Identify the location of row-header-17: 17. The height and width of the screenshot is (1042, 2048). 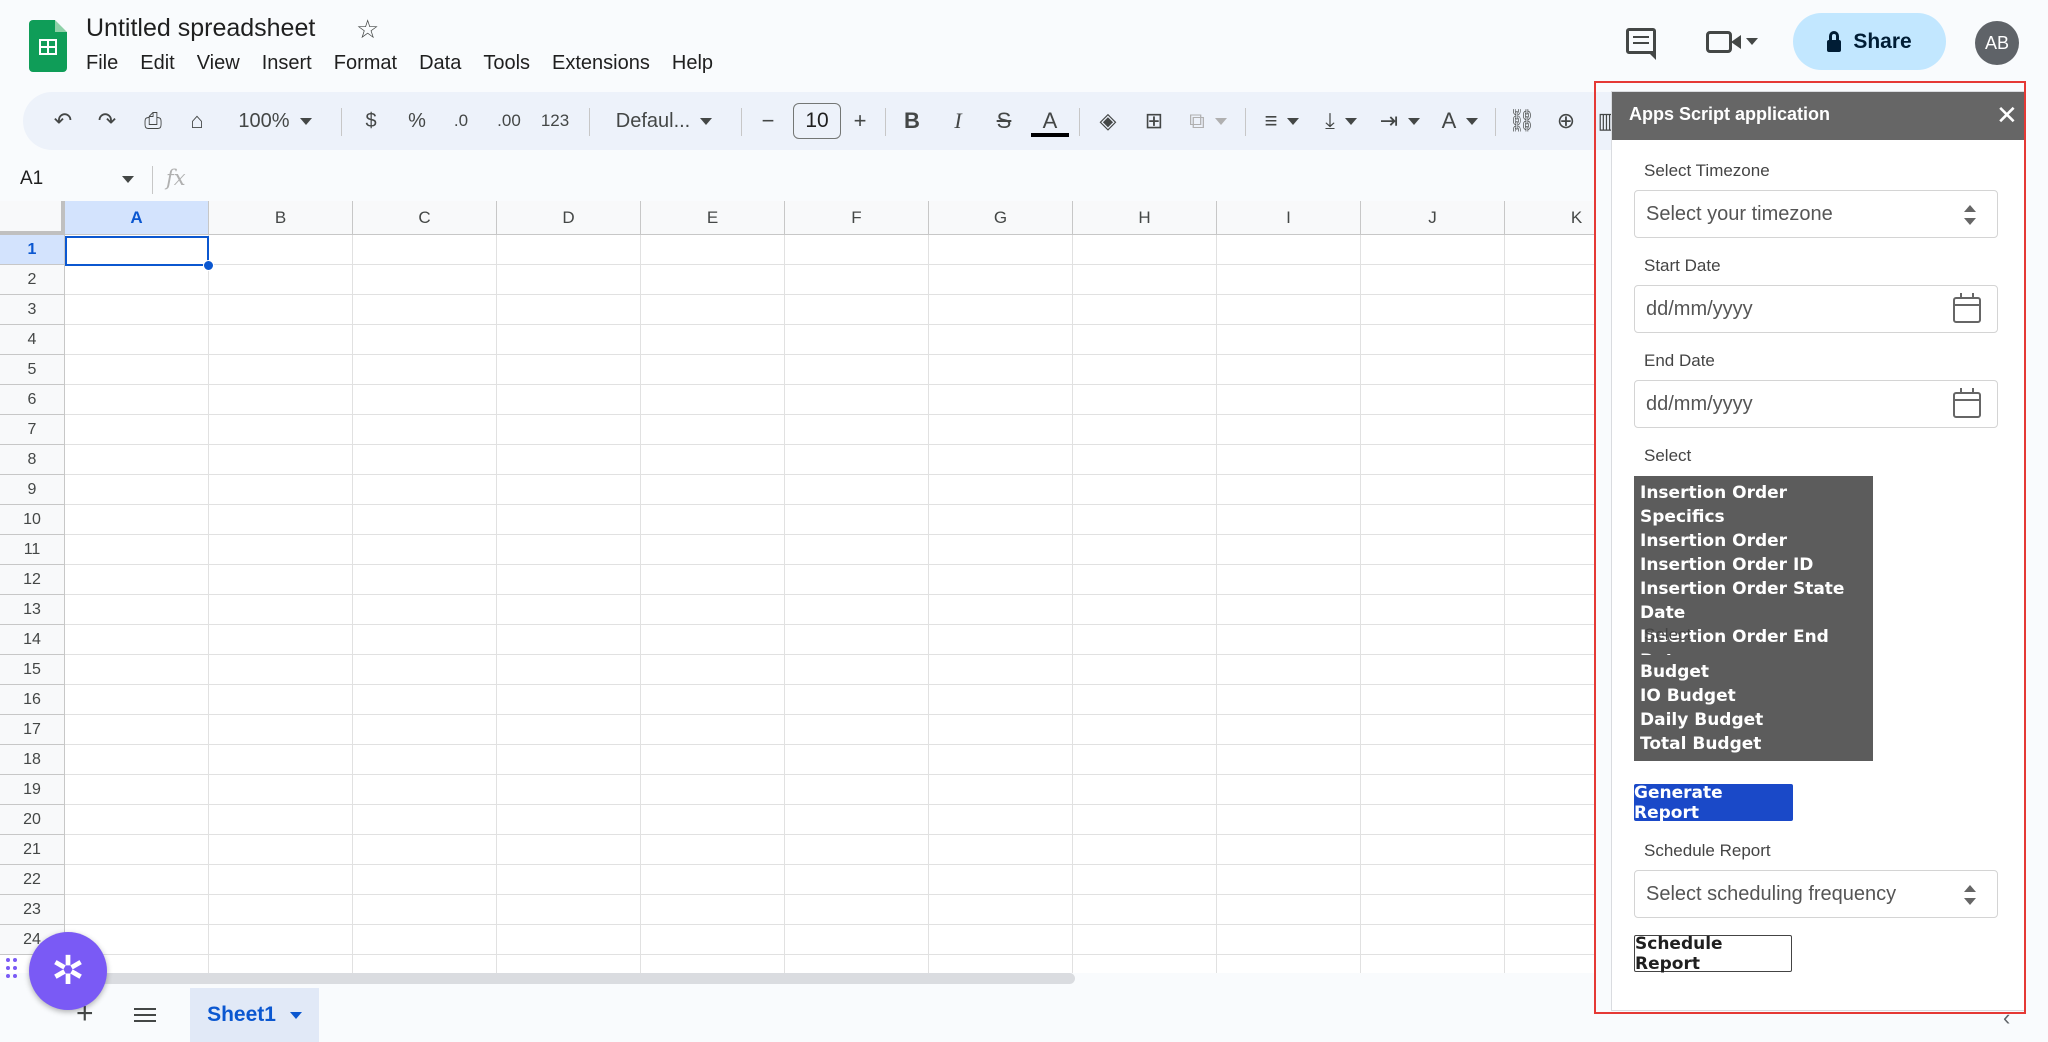
(32, 730).